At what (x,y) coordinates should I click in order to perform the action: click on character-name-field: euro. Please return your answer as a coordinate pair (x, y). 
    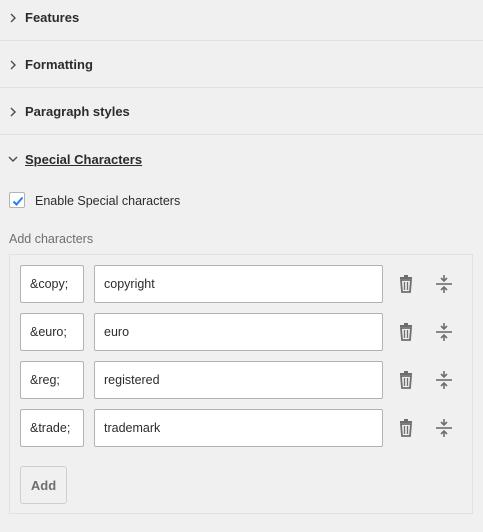
    Looking at the image, I should click on (238, 332).